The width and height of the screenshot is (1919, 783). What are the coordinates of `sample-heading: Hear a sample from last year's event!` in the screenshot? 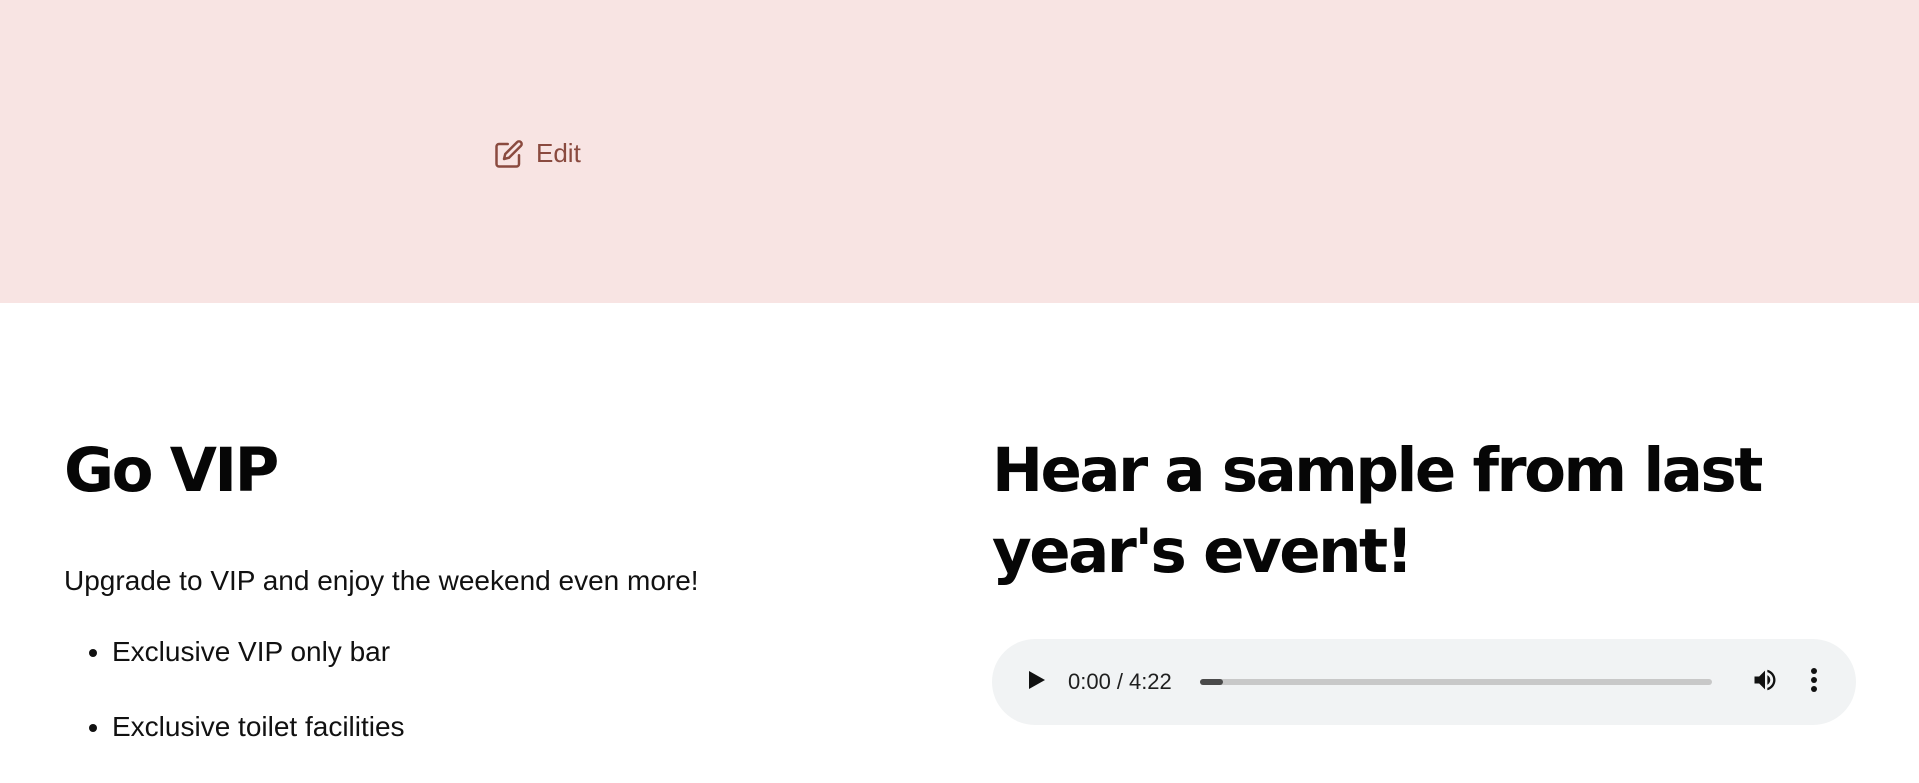 It's located at (1377, 511).